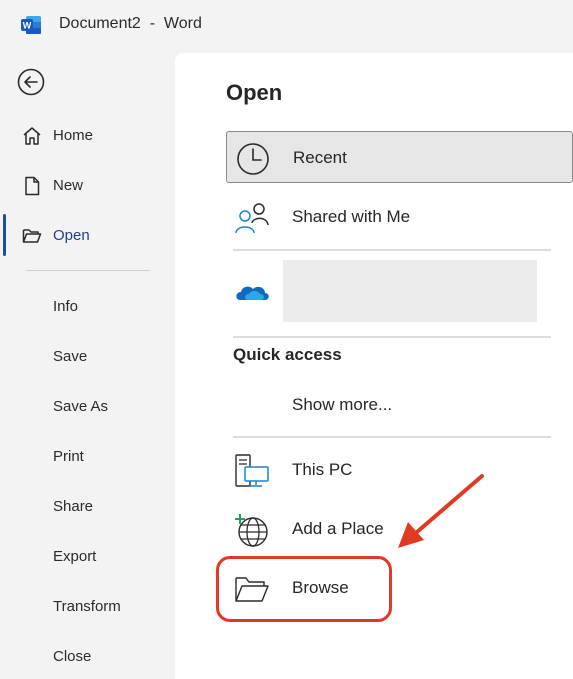  I want to click on sidebar-item-save-as: Save As, so click(80, 406).